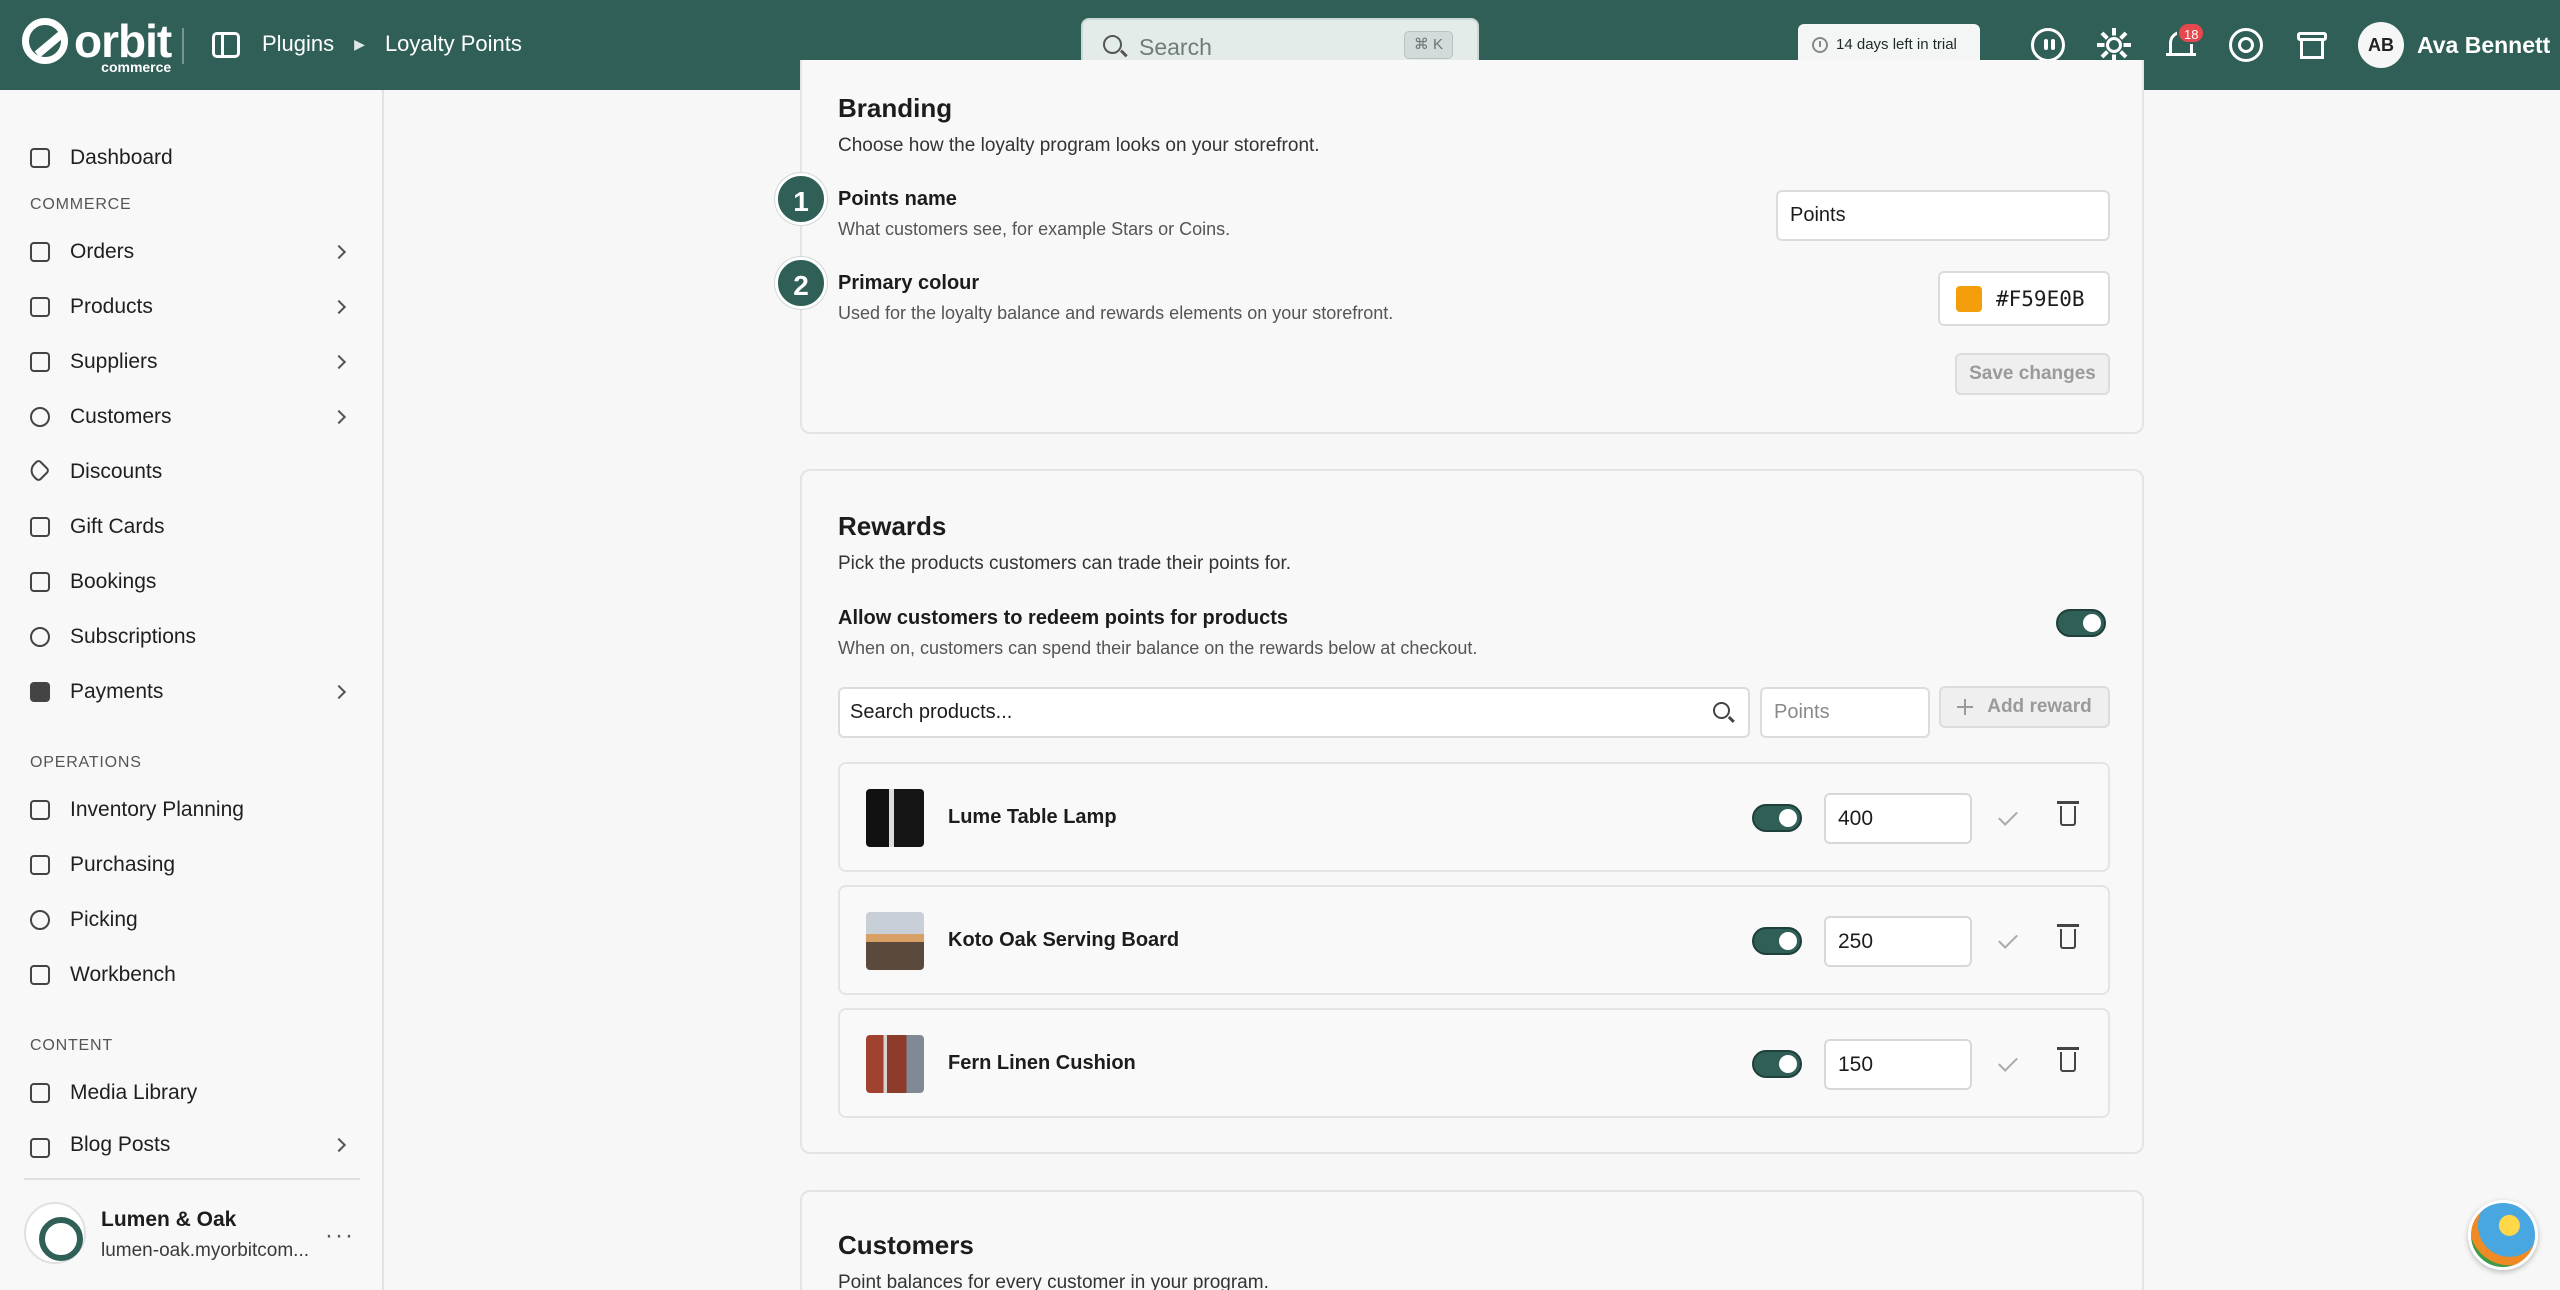  I want to click on storefront-icon, so click(2312, 45).